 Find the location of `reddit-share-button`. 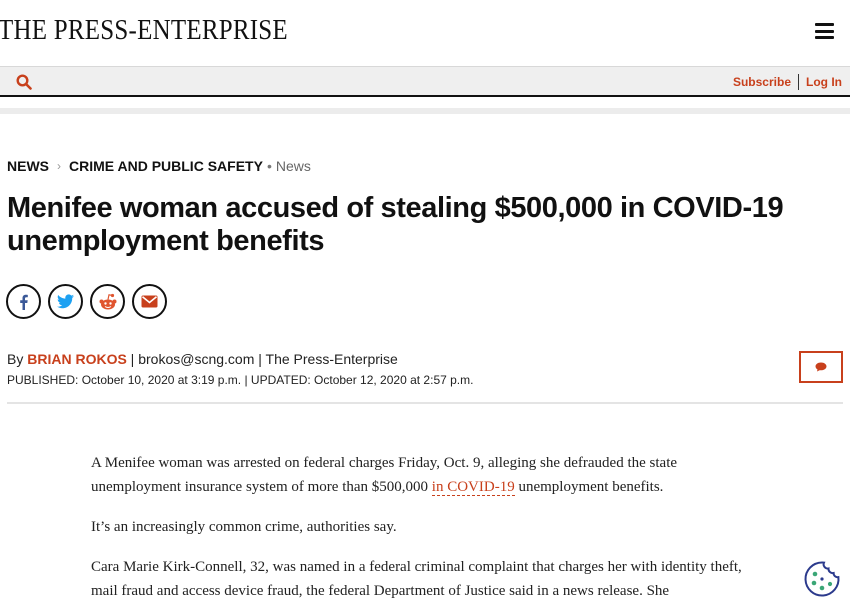

reddit-share-button is located at coordinates (107, 301).